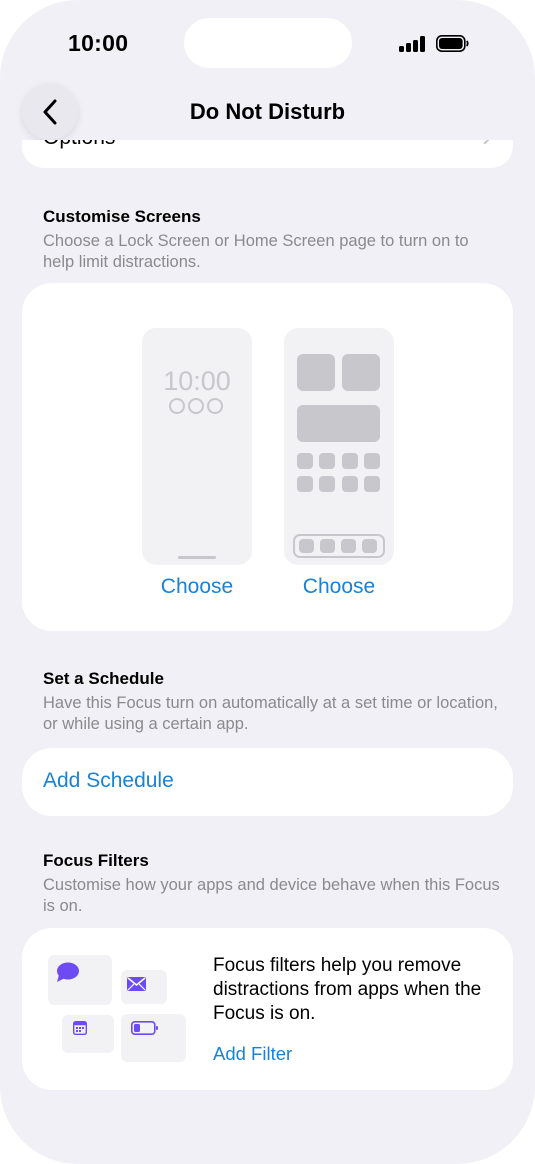 Image resolution: width=535 pixels, height=1164 pixels. Describe the element at coordinates (136, 984) in the screenshot. I see `mail-icon` at that location.